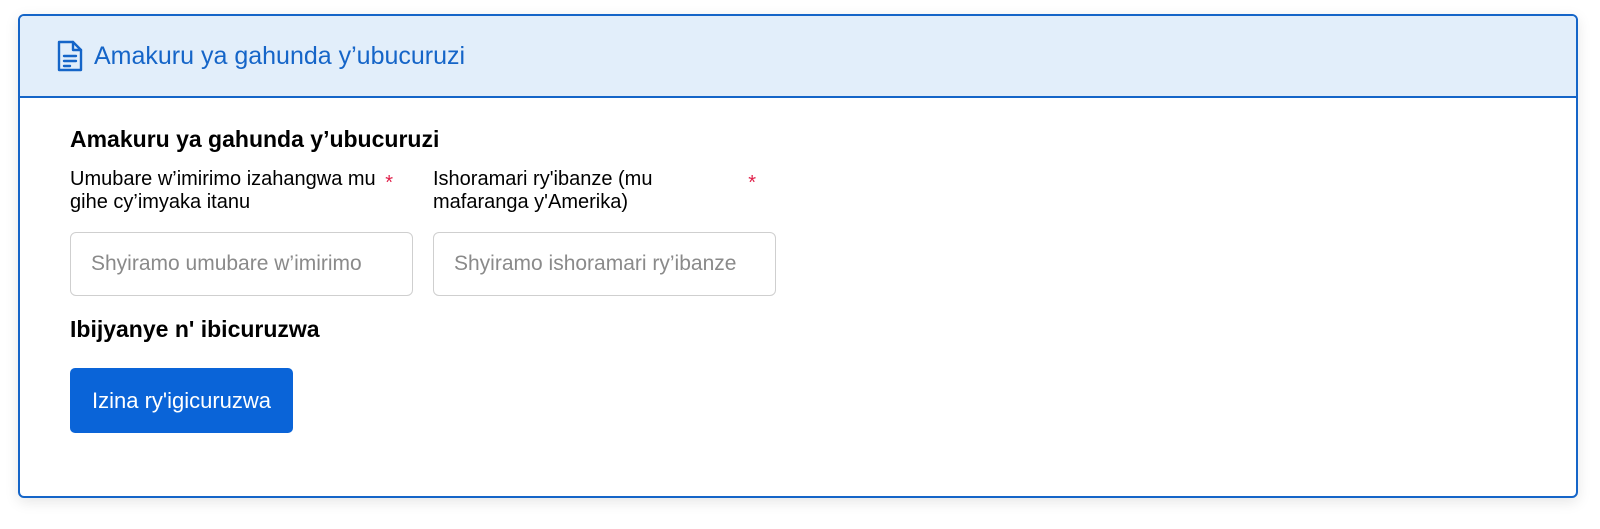 Image resolution: width=1600 pixels, height=529 pixels. What do you see at coordinates (195, 329) in the screenshot?
I see `products-section-title: Ibijyanye n' ibicuruzwa` at bounding box center [195, 329].